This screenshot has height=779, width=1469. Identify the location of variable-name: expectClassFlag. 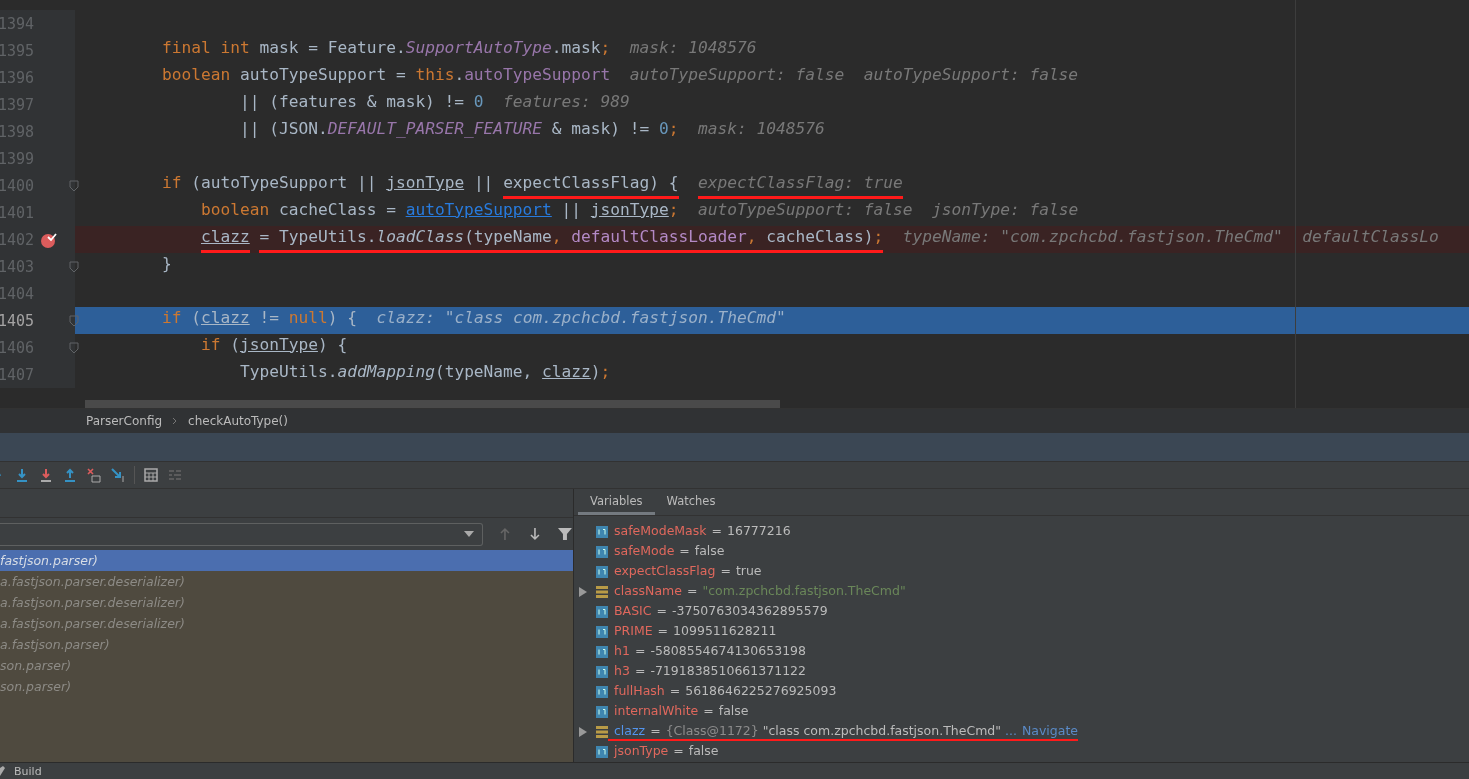
(665, 570).